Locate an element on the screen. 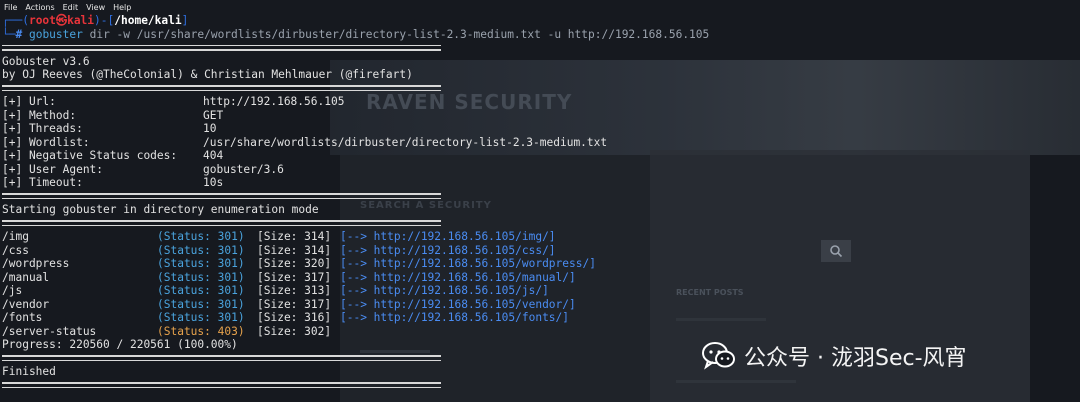  config-key: [+] Url: is located at coordinates (29, 101).